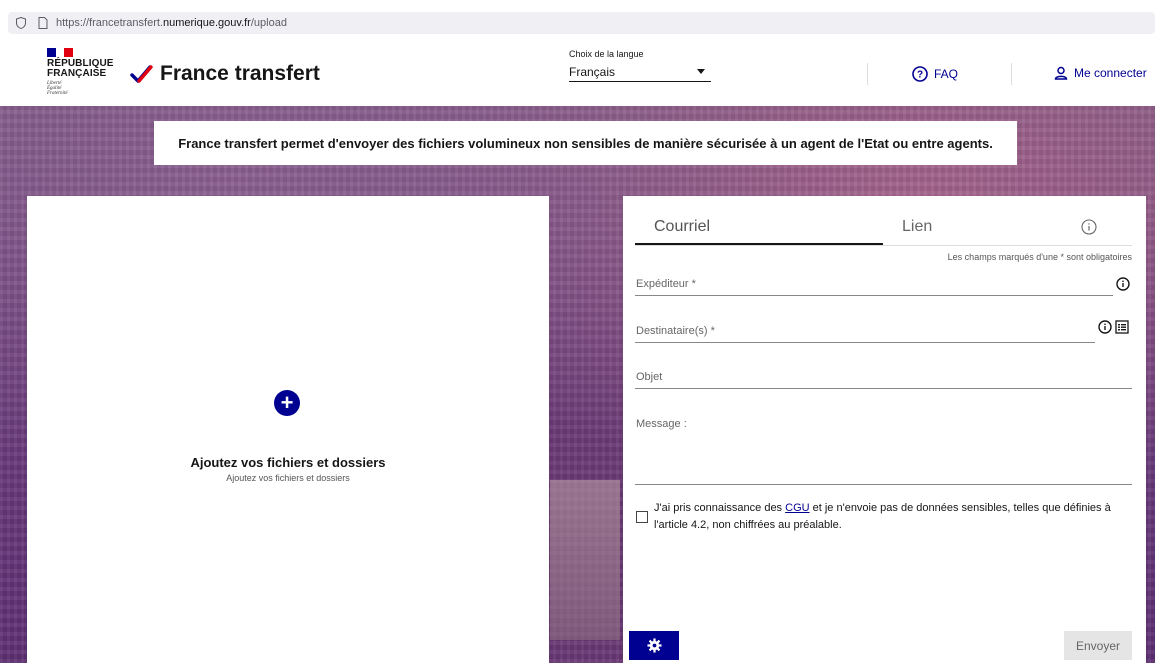 The image size is (1155, 663). I want to click on language-select: Français, so click(640, 72).